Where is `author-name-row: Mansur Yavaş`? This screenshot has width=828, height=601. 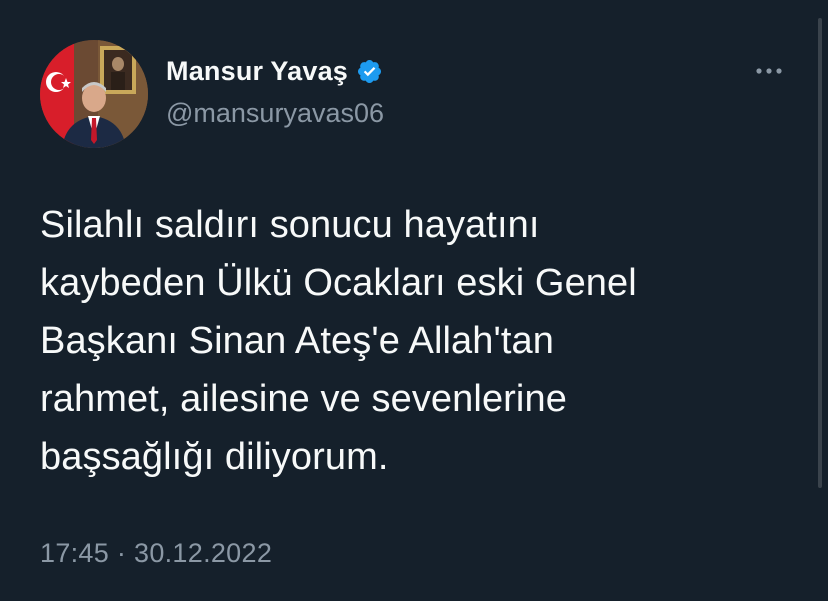
author-name-row: Mansur Yavaş is located at coordinates (274, 71).